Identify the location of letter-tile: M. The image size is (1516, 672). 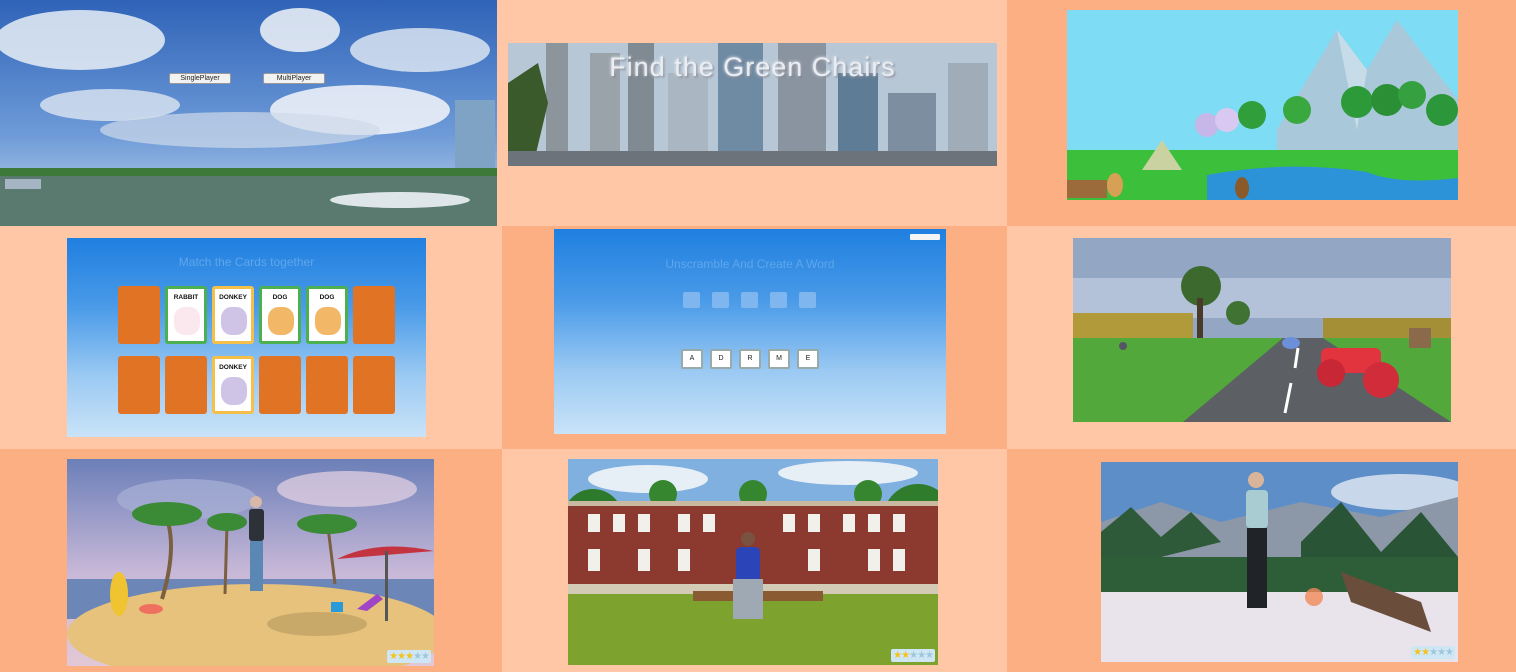
(779, 359).